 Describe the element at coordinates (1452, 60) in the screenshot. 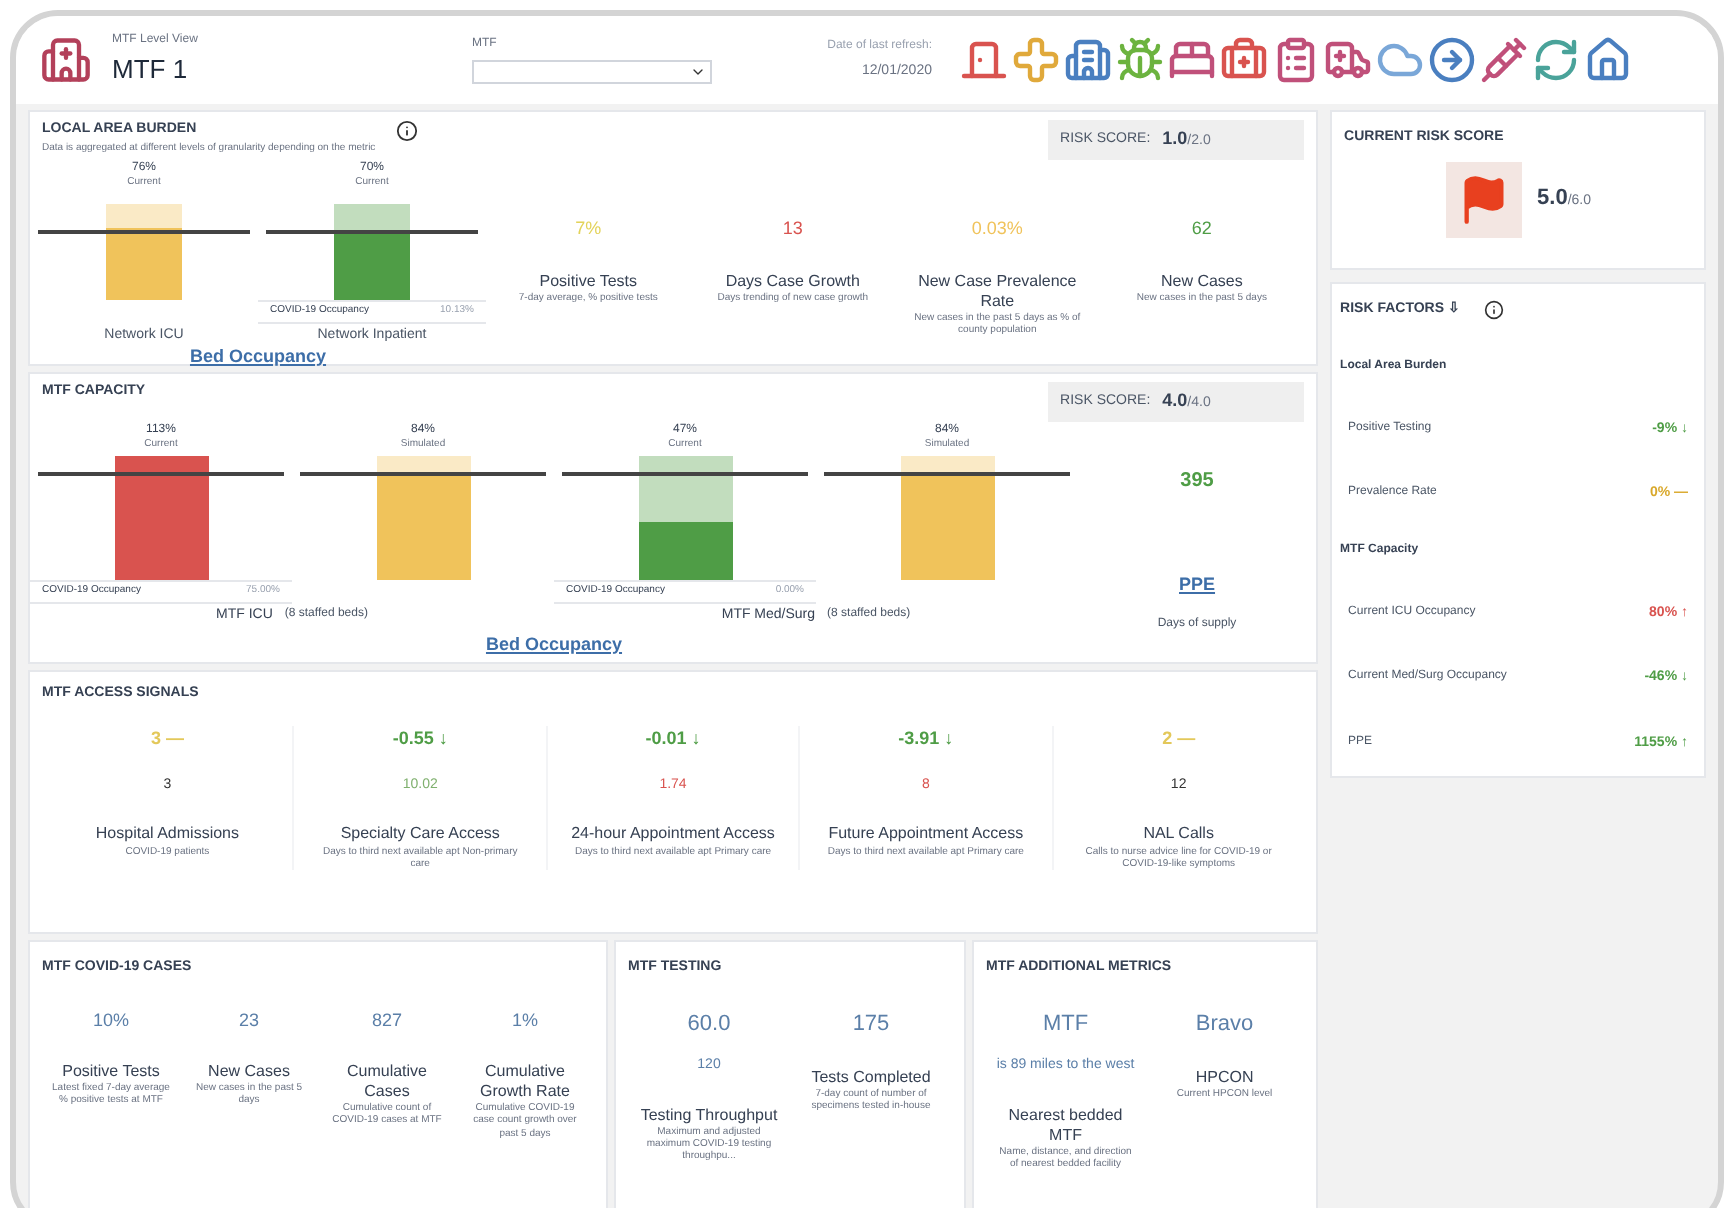

I see `arrow-circle-icon` at that location.